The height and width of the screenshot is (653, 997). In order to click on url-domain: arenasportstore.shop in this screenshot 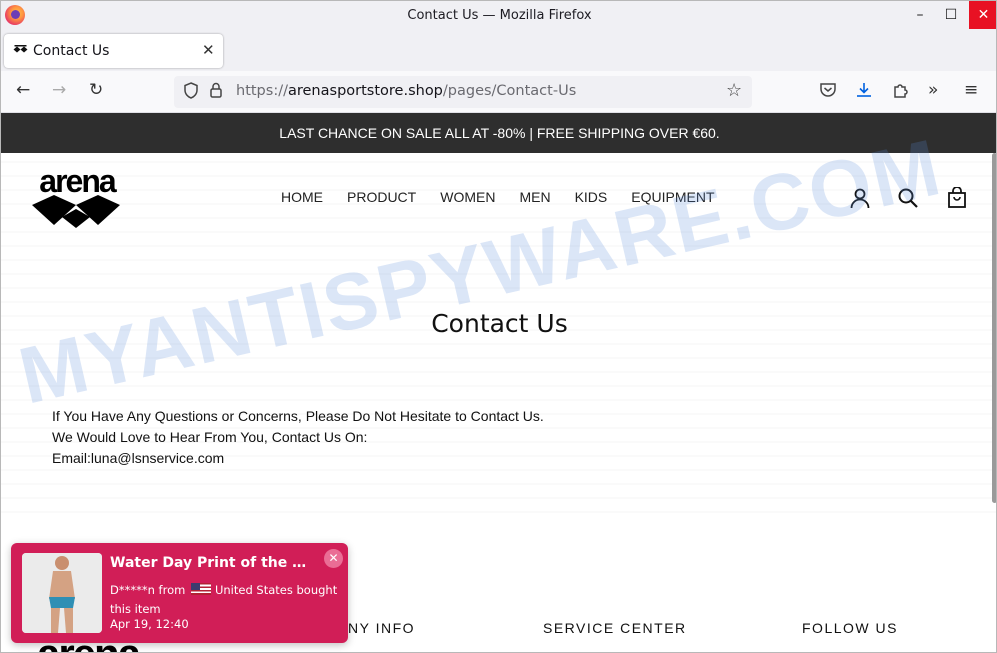, I will do `click(365, 91)`.